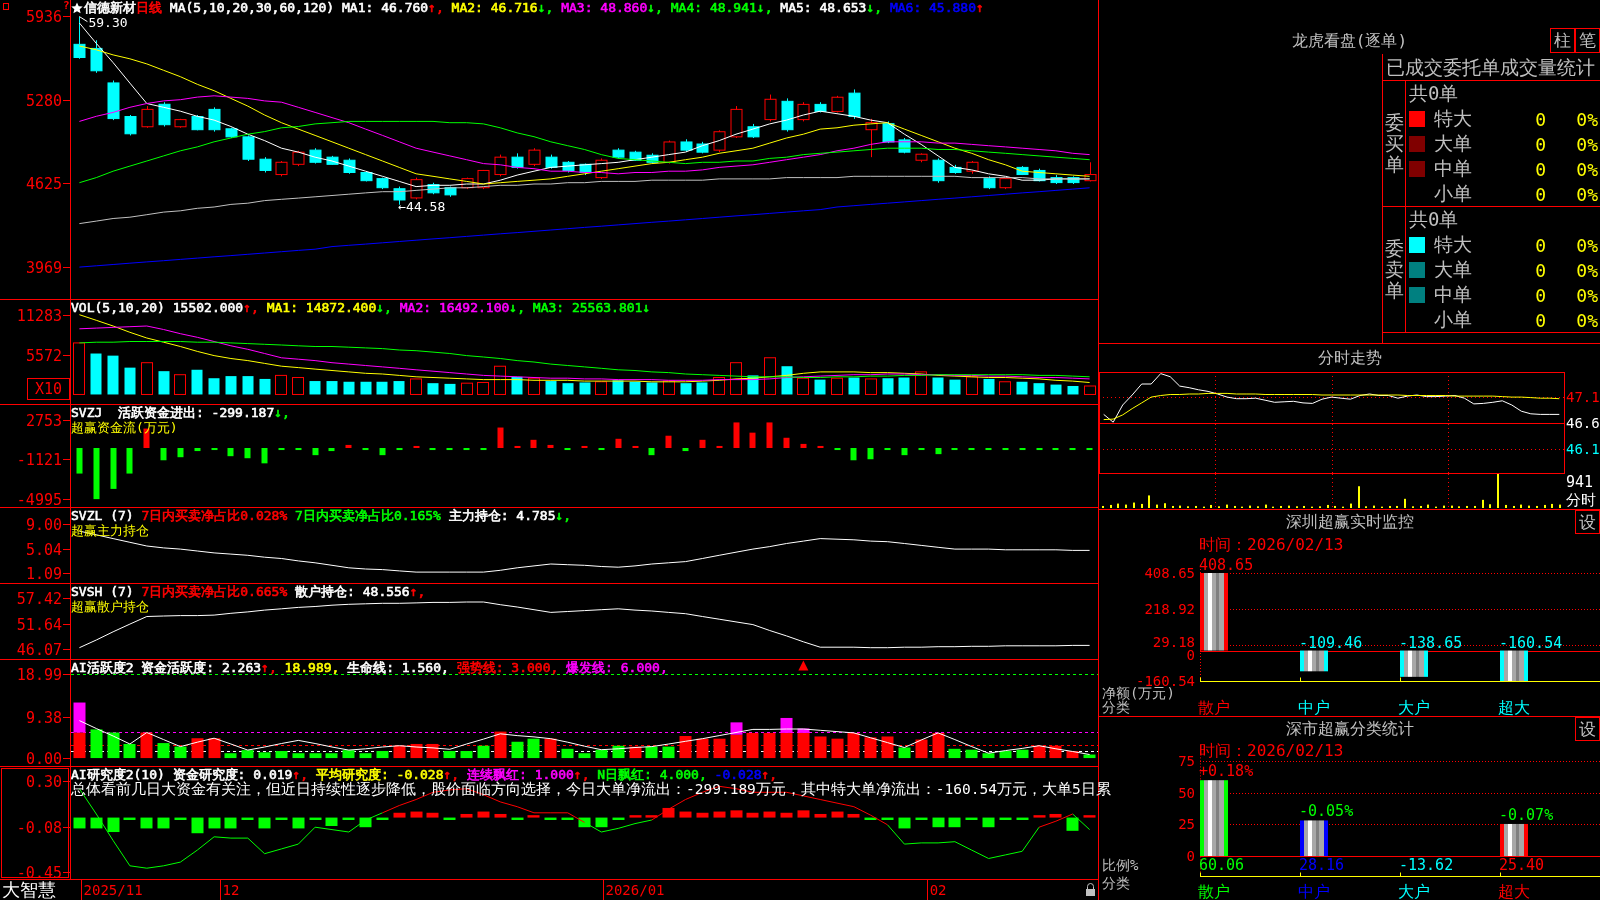 This screenshot has height=900, width=1600. What do you see at coordinates (66, 6) in the screenshot?
I see `help-mark: ?` at bounding box center [66, 6].